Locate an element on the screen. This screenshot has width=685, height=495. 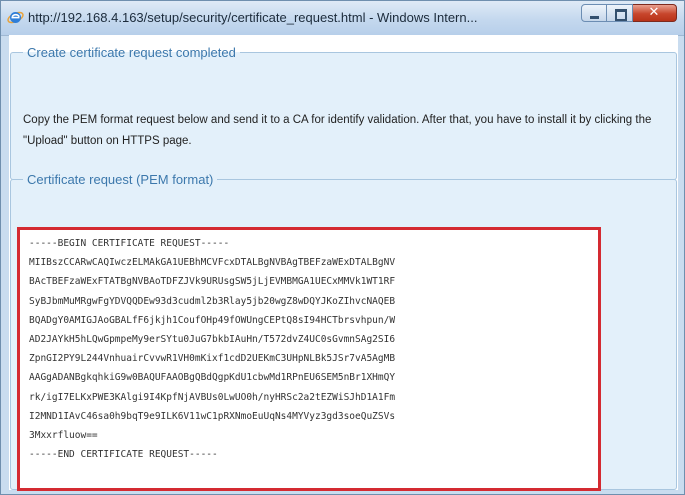
pem-line: -----END CERTIFICATE REQUEST----- is located at coordinates (123, 455).